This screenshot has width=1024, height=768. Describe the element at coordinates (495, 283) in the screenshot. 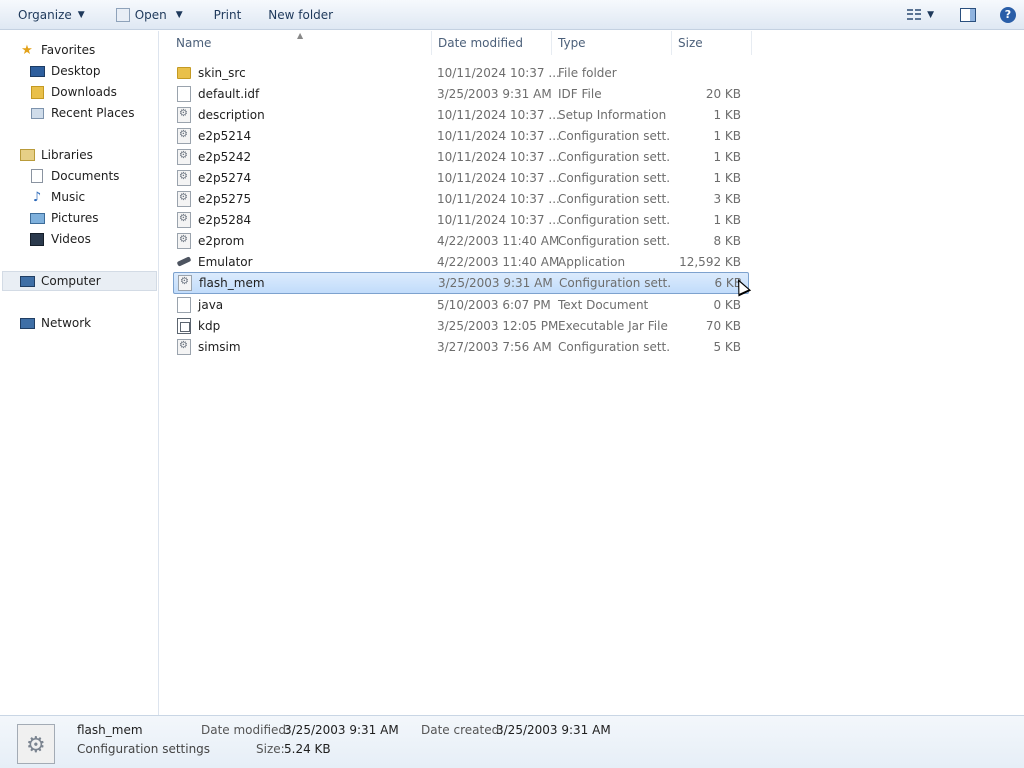

I see `file-date-modified: 3/25/2003 9:31 AM` at that location.